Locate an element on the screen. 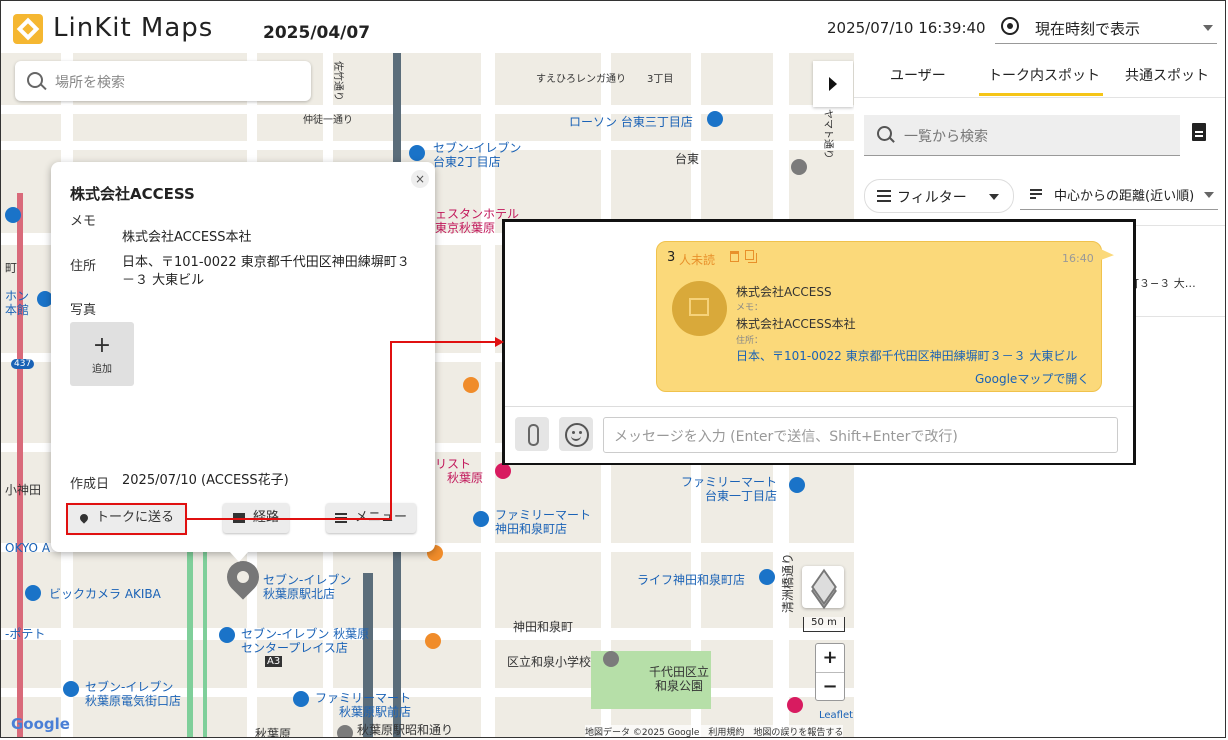  map-label: 東京秋葉原 is located at coordinates (465, 228).